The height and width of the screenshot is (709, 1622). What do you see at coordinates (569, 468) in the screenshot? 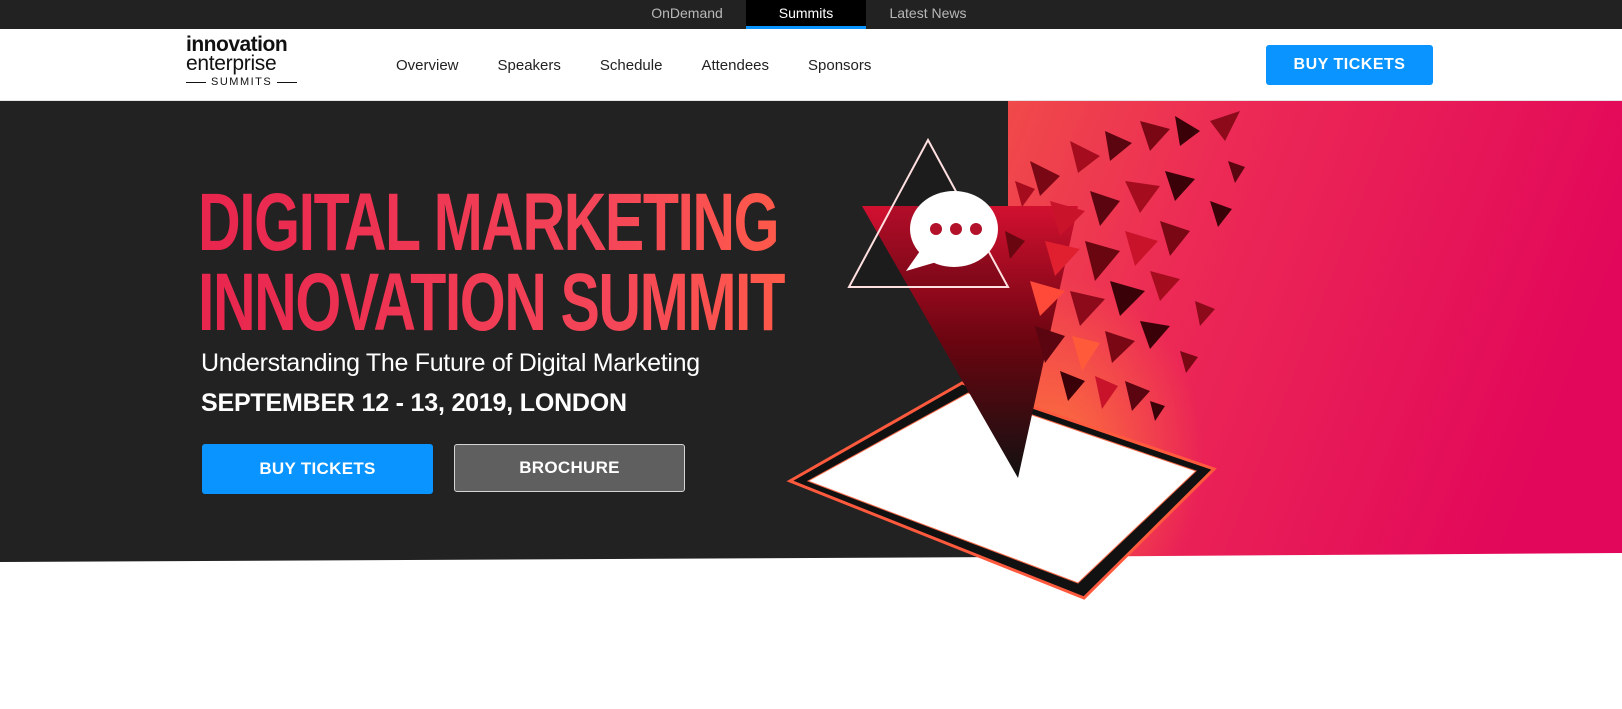
I see `hero-brochure-button: BROCHURE` at bounding box center [569, 468].